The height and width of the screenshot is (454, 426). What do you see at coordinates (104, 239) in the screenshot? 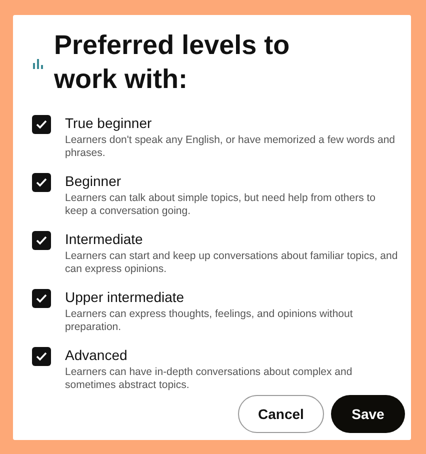
I see `level-label: Intermediate` at bounding box center [104, 239].